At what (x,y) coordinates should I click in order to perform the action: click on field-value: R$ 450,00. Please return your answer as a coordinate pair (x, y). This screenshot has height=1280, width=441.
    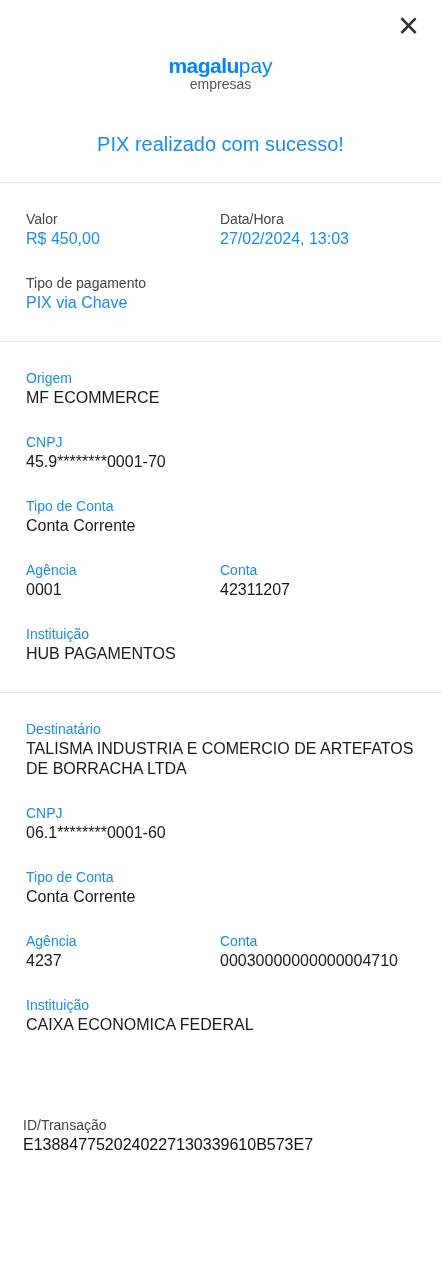
    Looking at the image, I should click on (63, 239).